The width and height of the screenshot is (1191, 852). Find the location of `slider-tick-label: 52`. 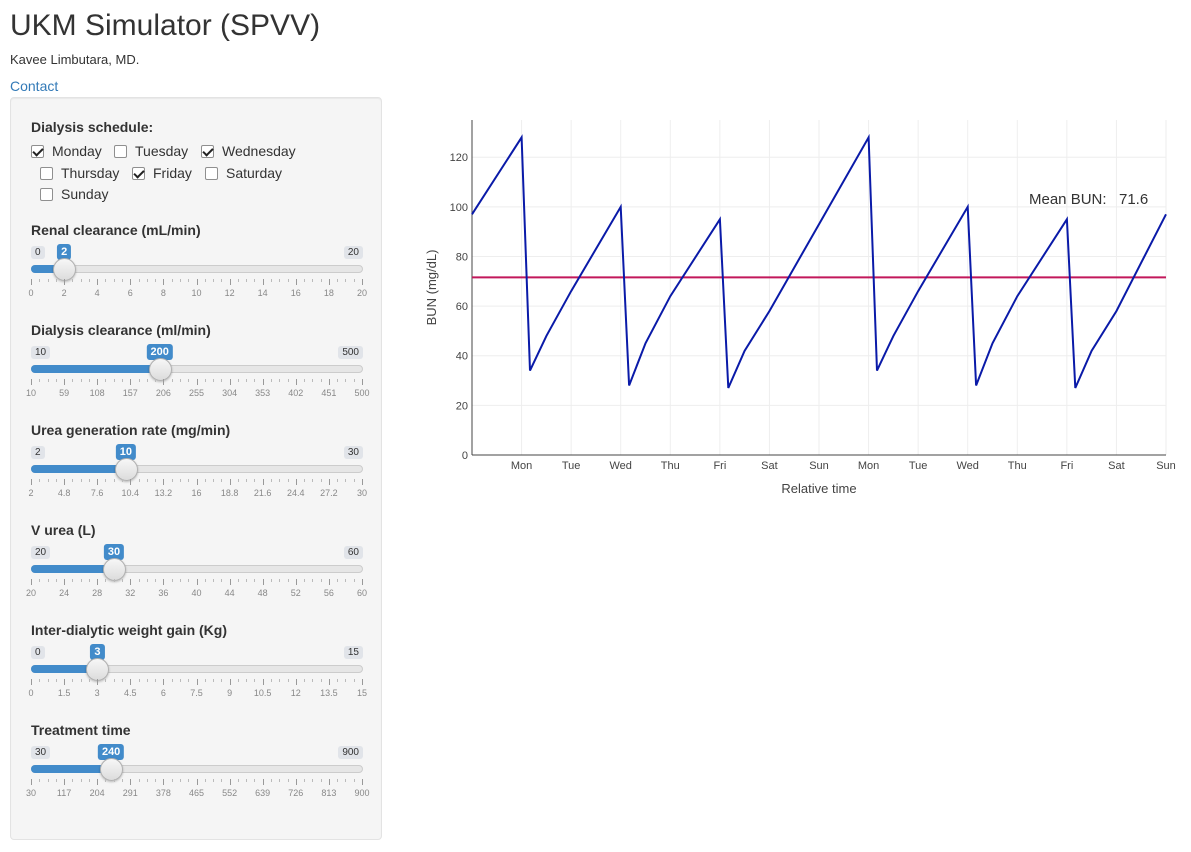

slider-tick-label: 52 is located at coordinates (295, 593).